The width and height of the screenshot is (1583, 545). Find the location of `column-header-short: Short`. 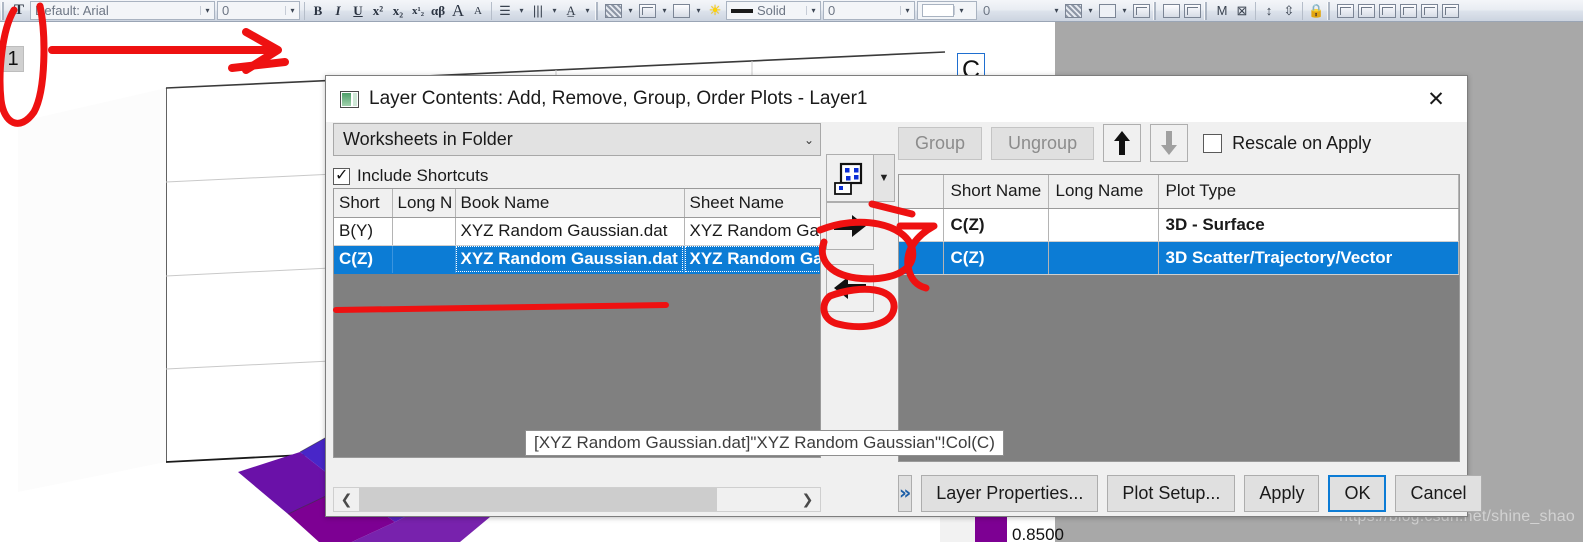

column-header-short: Short is located at coordinates (363, 203).